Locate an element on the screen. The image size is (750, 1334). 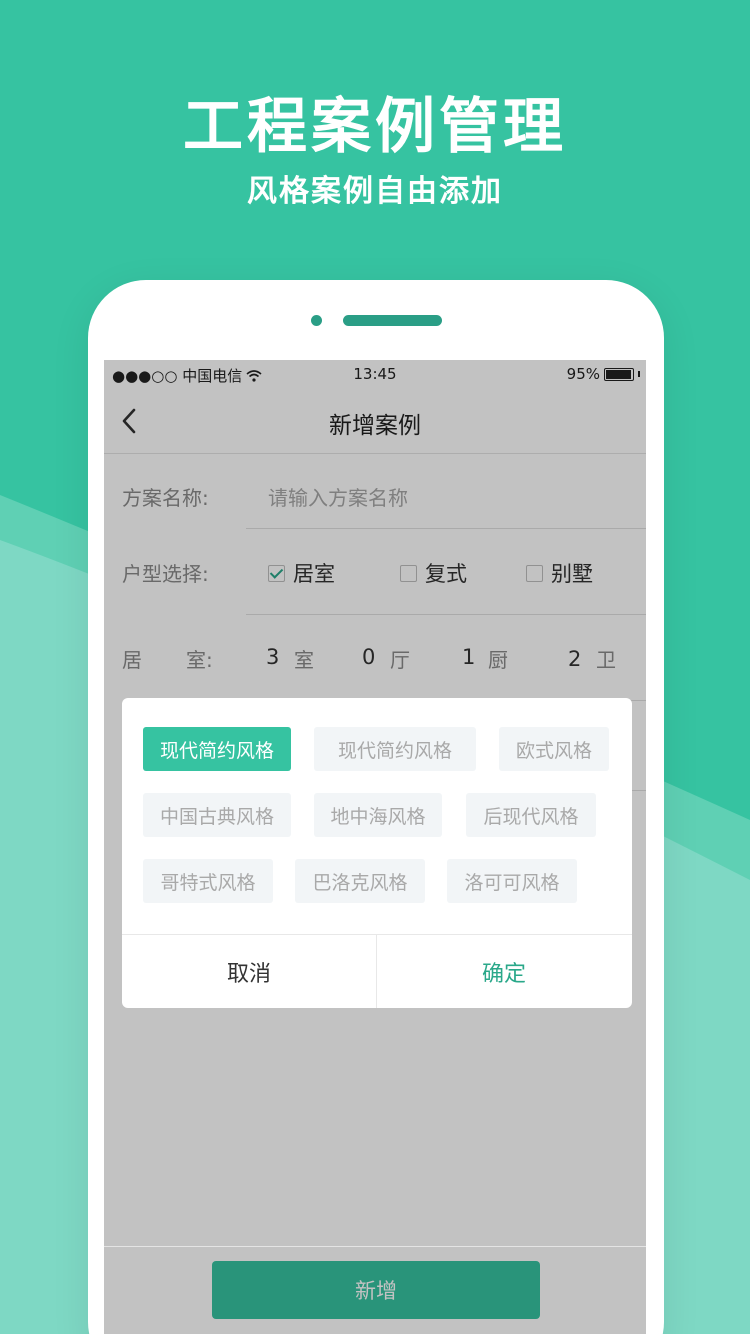
style-tag: 欧式风格 is located at coordinates (554, 749).